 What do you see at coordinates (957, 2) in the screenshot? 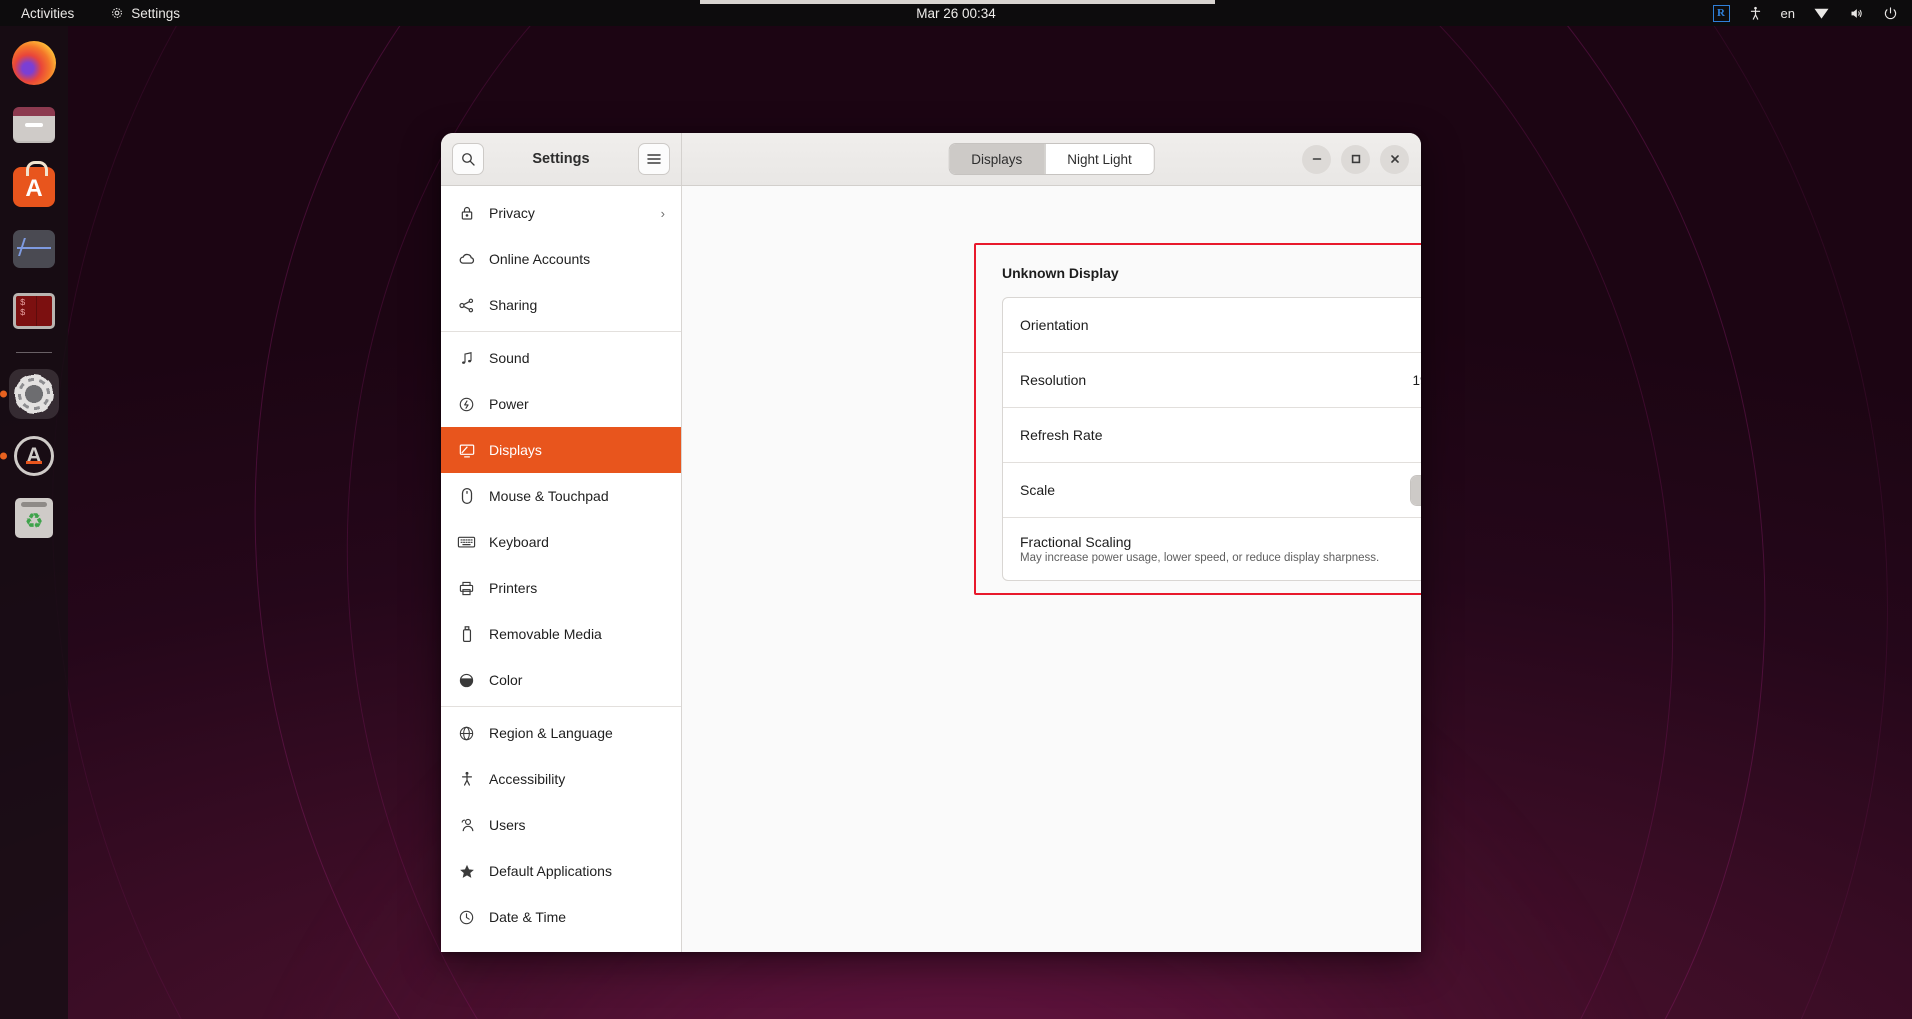
I see `window-top-edge-strip` at bounding box center [957, 2].